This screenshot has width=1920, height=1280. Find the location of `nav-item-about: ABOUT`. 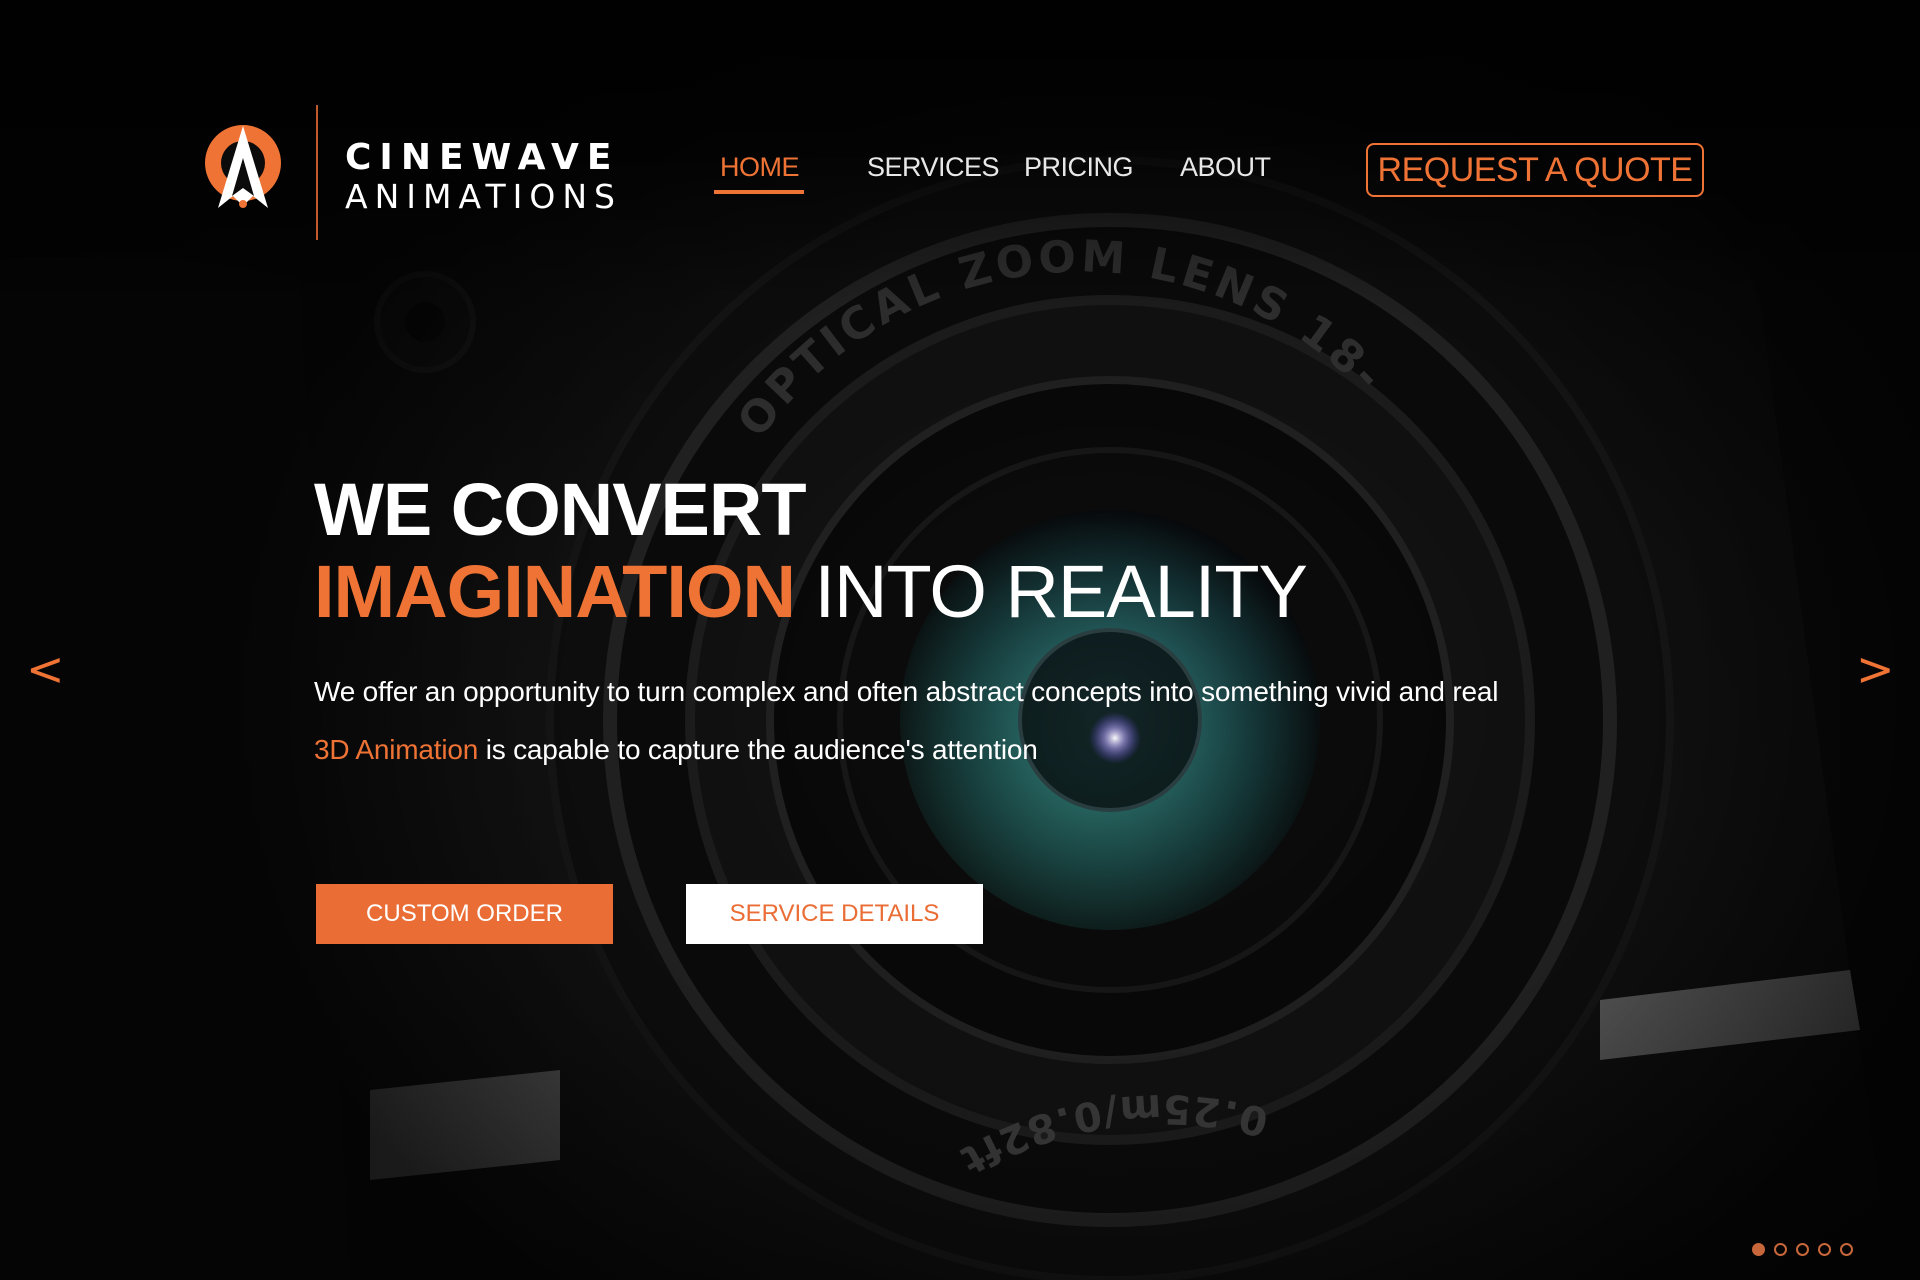

nav-item-about: ABOUT is located at coordinates (1225, 167).